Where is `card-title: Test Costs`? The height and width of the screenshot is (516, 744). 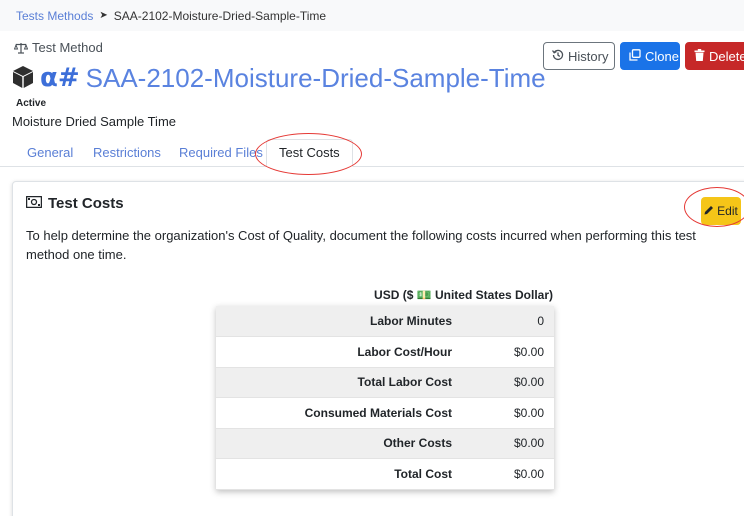
card-title: Test Costs is located at coordinates (74, 203).